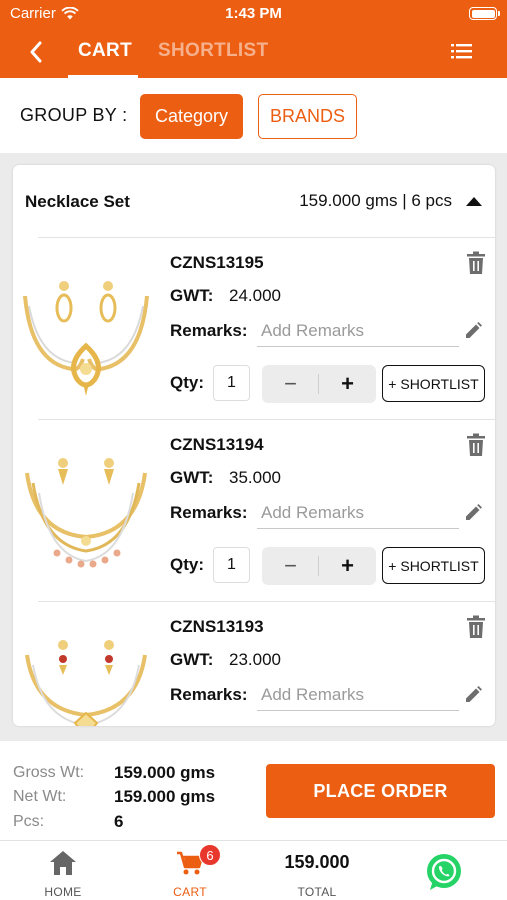 The image size is (507, 900). What do you see at coordinates (74, 115) in the screenshot?
I see `group-by-label: GROUP BY :` at bounding box center [74, 115].